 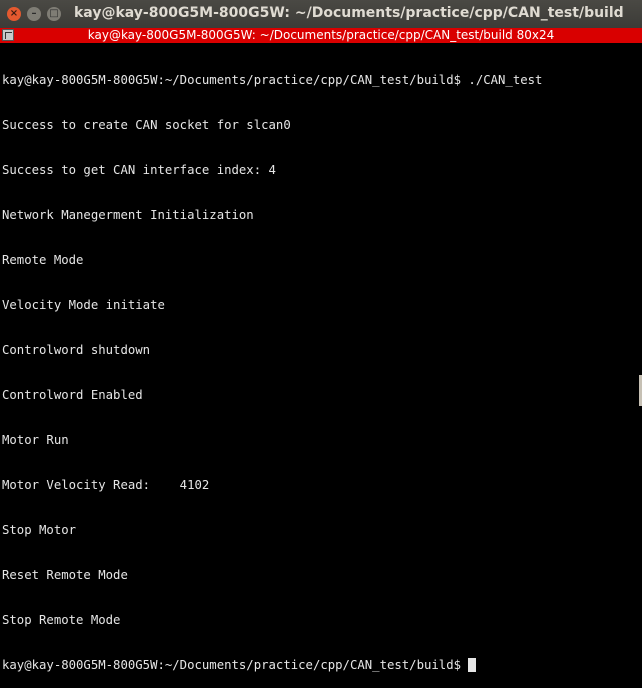 I want to click on close-window-button: ×, so click(x=14, y=14).